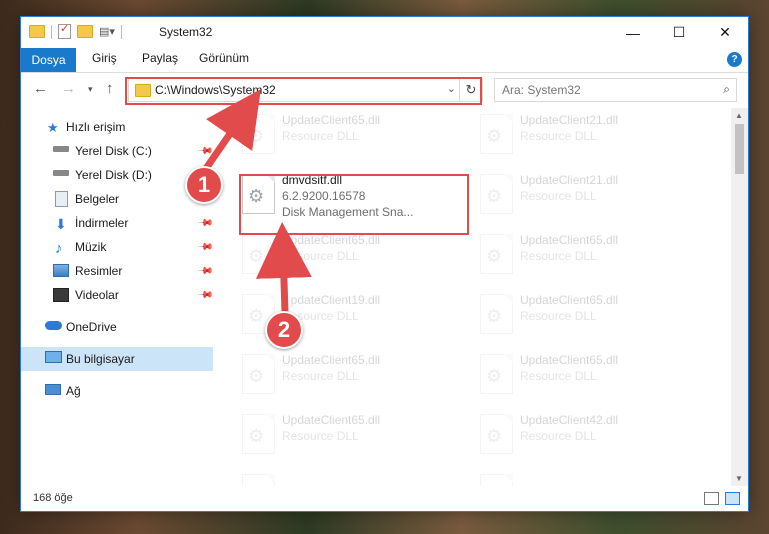  Describe the element at coordinates (204, 185) in the screenshot. I see `callout-1: 1` at that location.